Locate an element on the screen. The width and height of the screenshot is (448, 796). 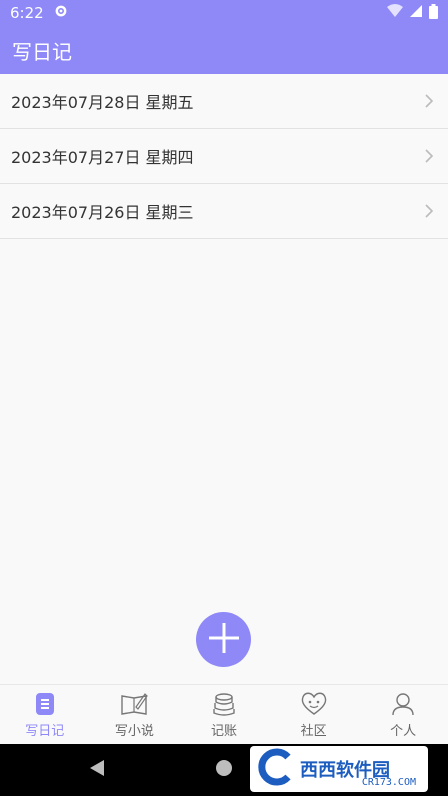
list-item: 2023年07月28日 星期五 is located at coordinates (224, 101).